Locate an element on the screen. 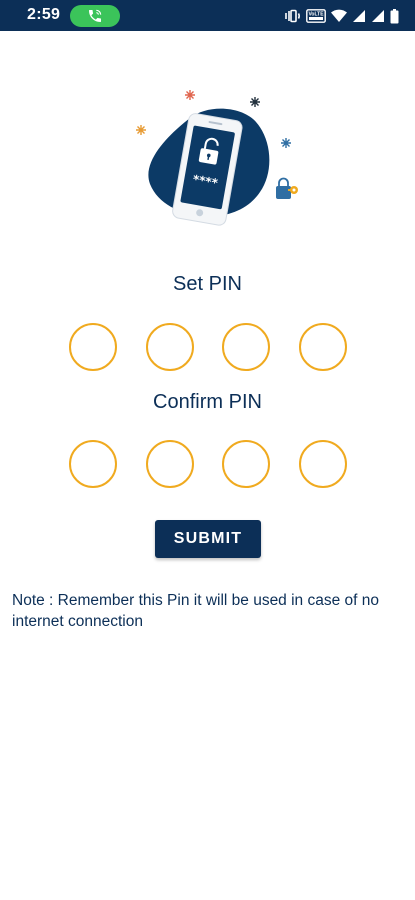 The width and height of the screenshot is (415, 900). set-pin-title: Set PIN is located at coordinates (207, 284).